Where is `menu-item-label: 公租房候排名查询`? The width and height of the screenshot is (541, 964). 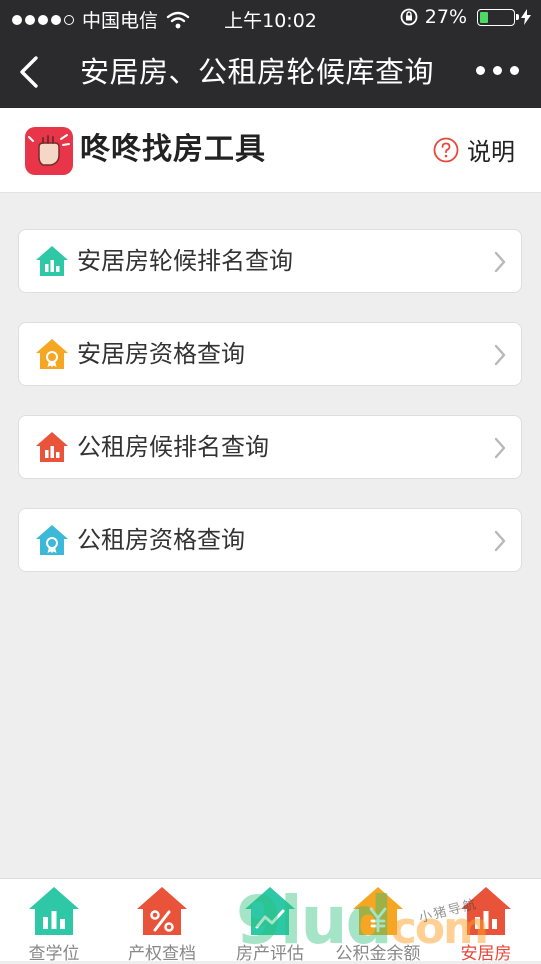
menu-item-label: 公租房候排名查询 is located at coordinates (173, 447).